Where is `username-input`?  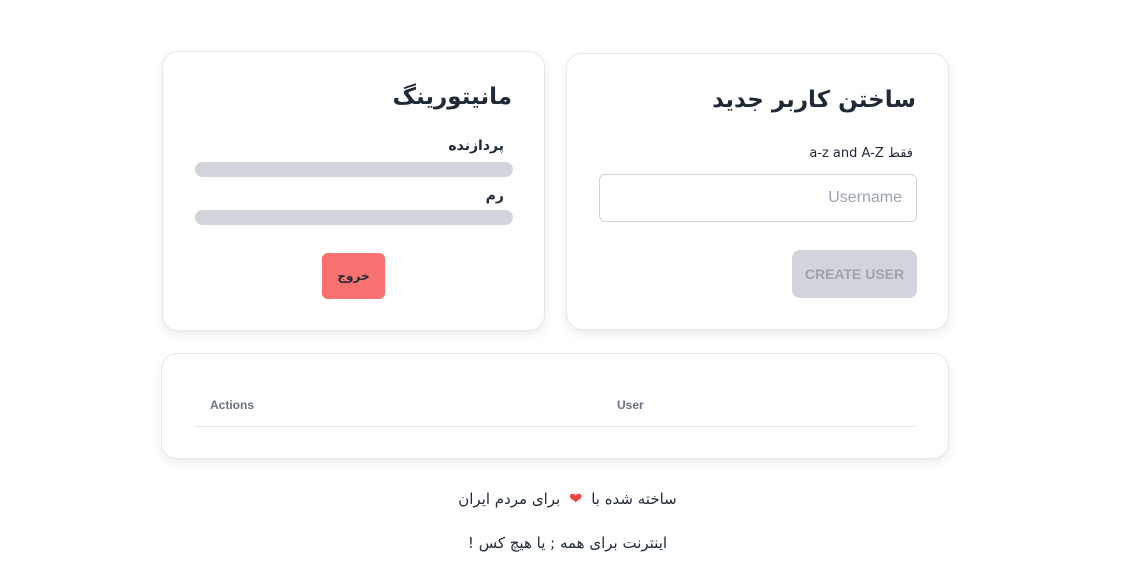
username-input is located at coordinates (758, 198).